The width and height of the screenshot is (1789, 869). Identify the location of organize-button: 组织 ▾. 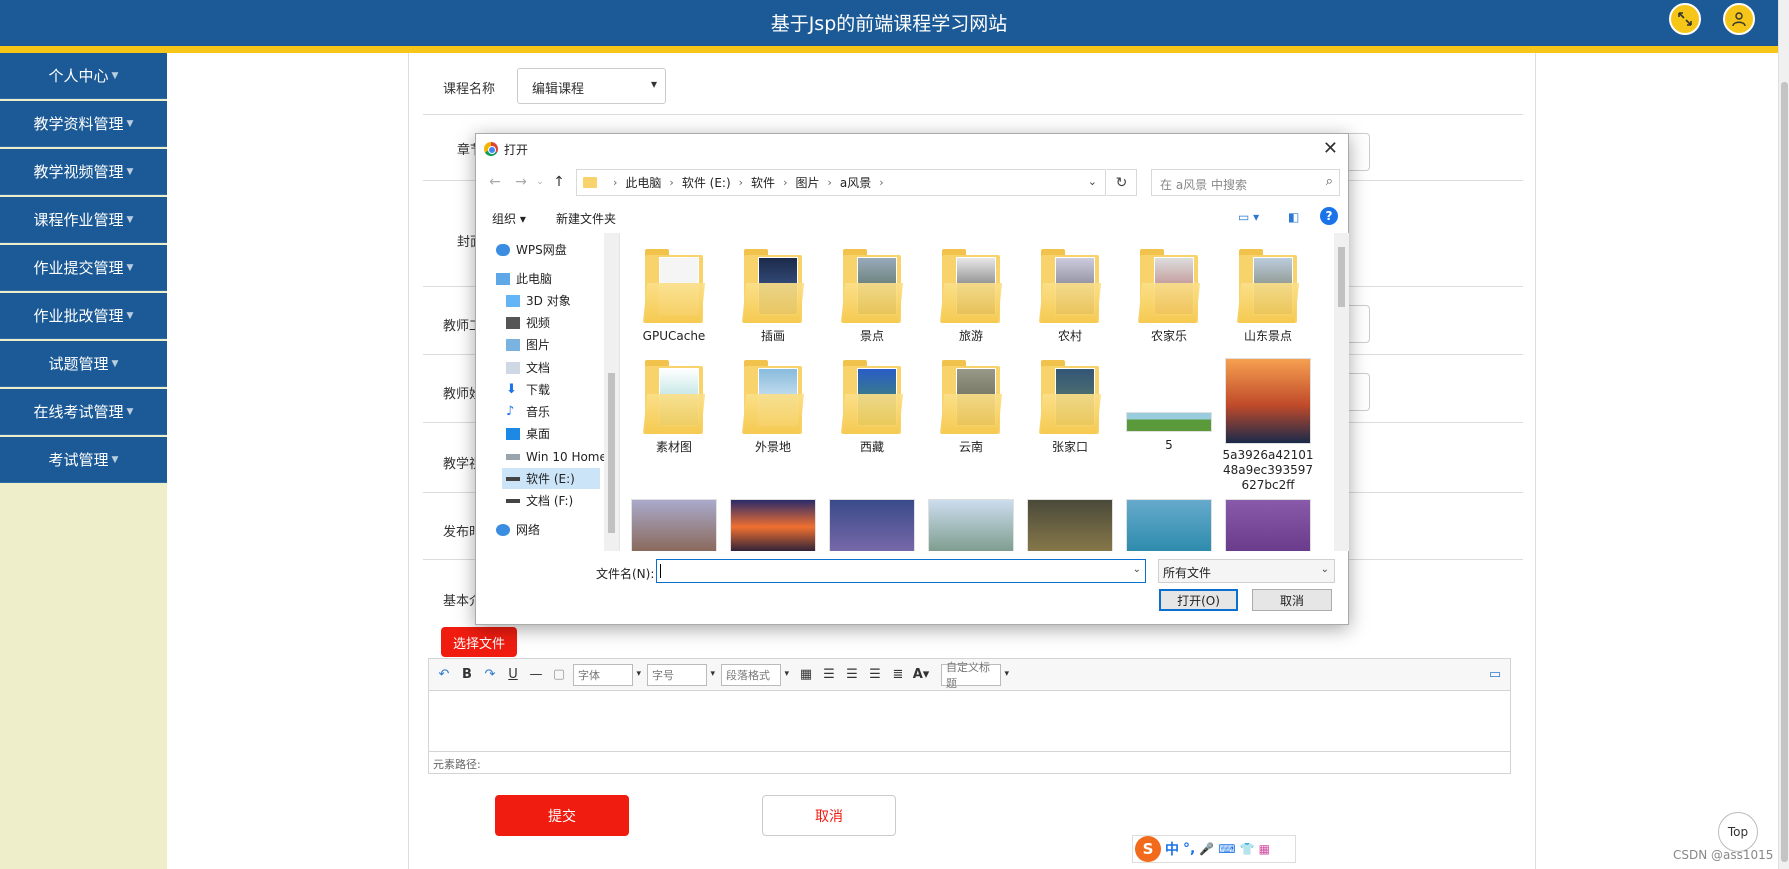
(509, 218).